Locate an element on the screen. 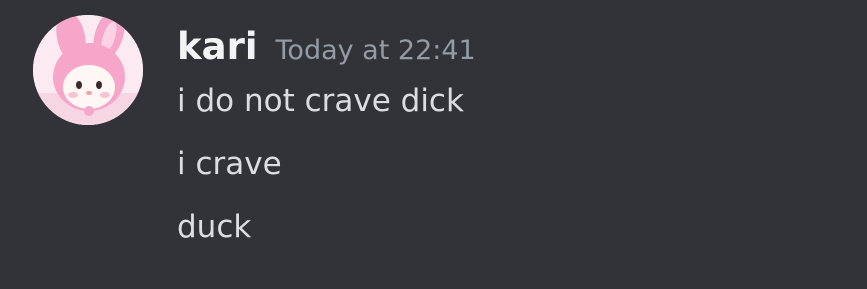  message-line: i do not crave dick is located at coordinates (320, 101).